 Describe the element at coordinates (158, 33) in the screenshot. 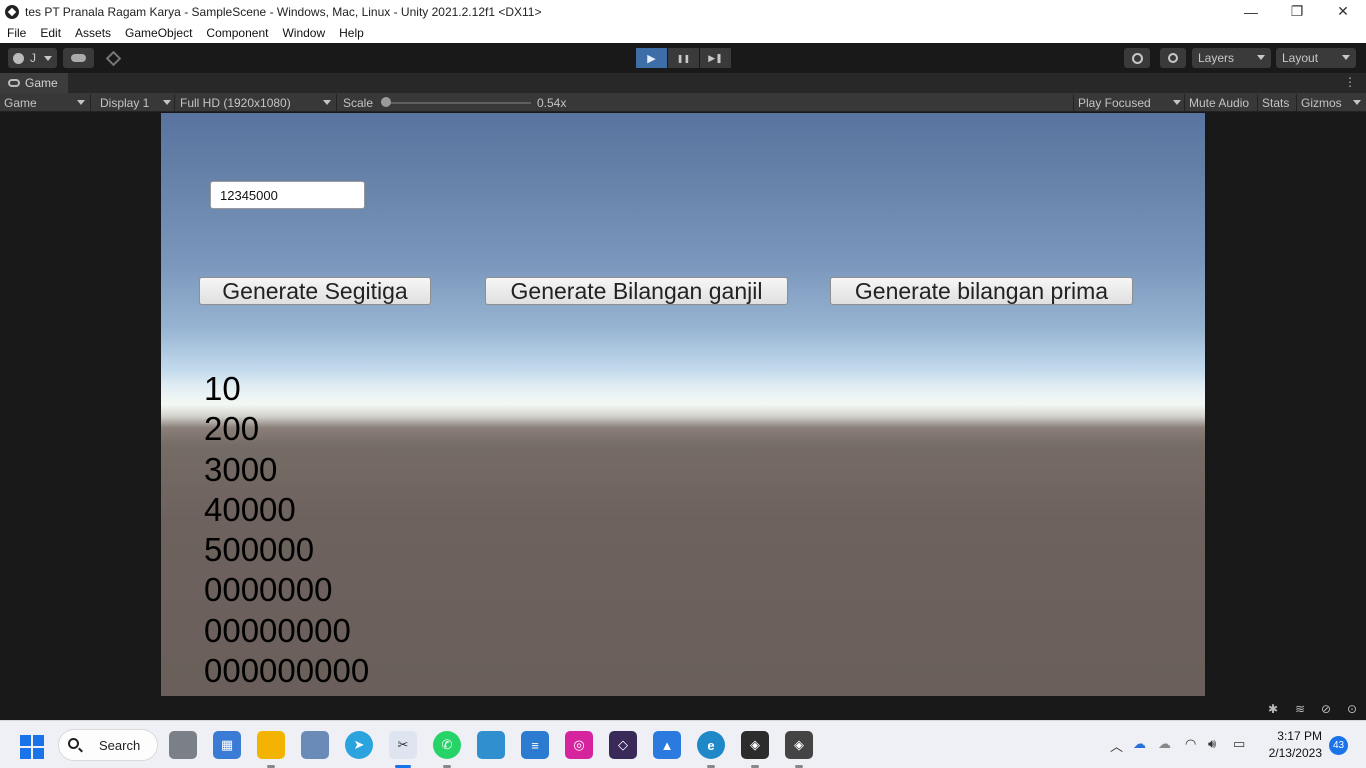

I see `menu-gameobject: GameObject` at that location.